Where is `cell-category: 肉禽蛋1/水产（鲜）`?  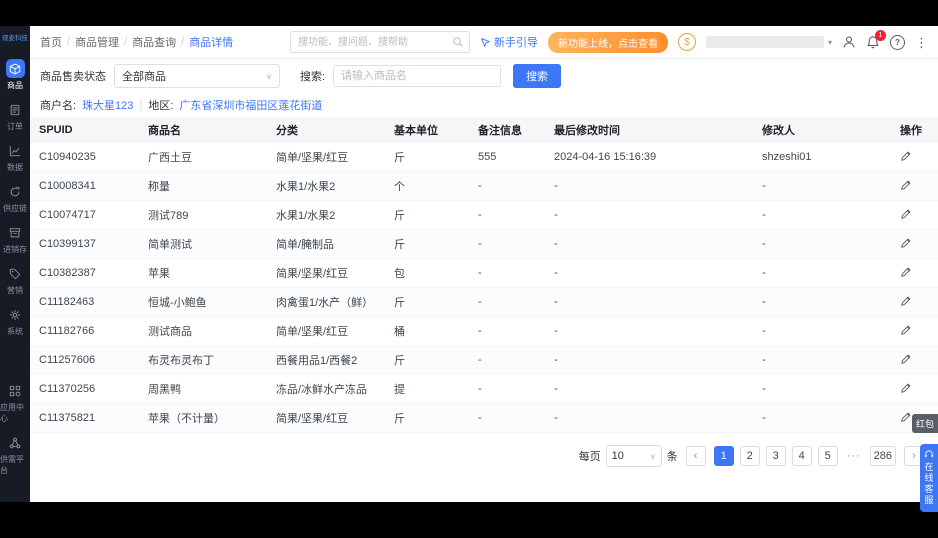
cell-category: 肉禽蛋1/水产（鲜） is located at coordinates (329, 302).